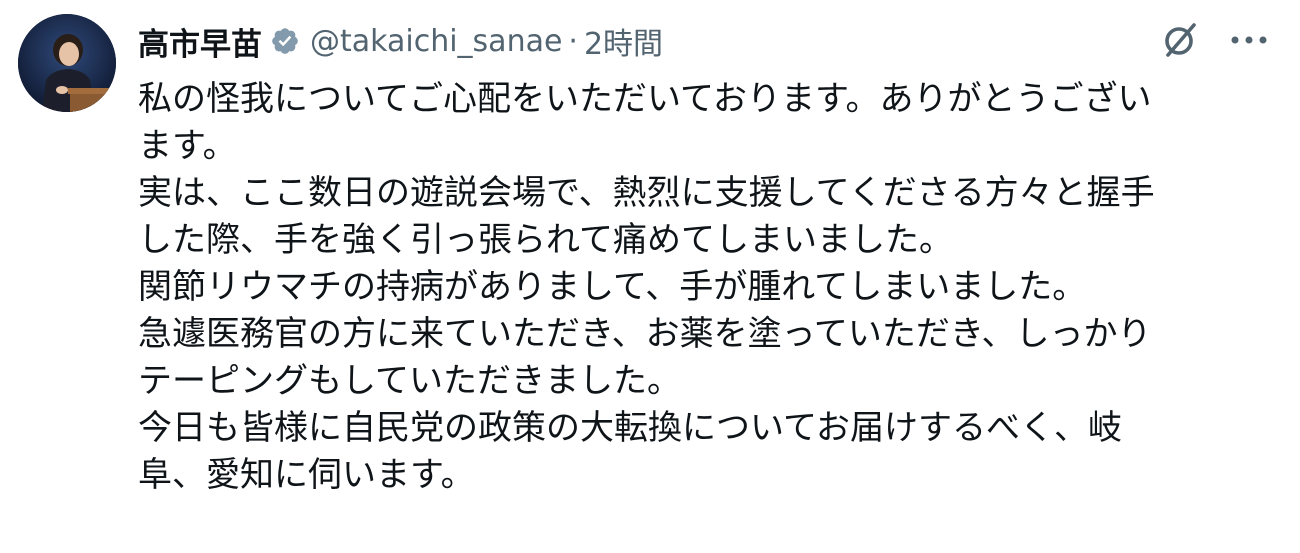 The width and height of the screenshot is (1300, 553). Describe the element at coordinates (645, 334) in the screenshot. I see `tweet-text-line: 急遽医務官の方に来ていただき、お薬を塗っていただき、しっかり` at that location.